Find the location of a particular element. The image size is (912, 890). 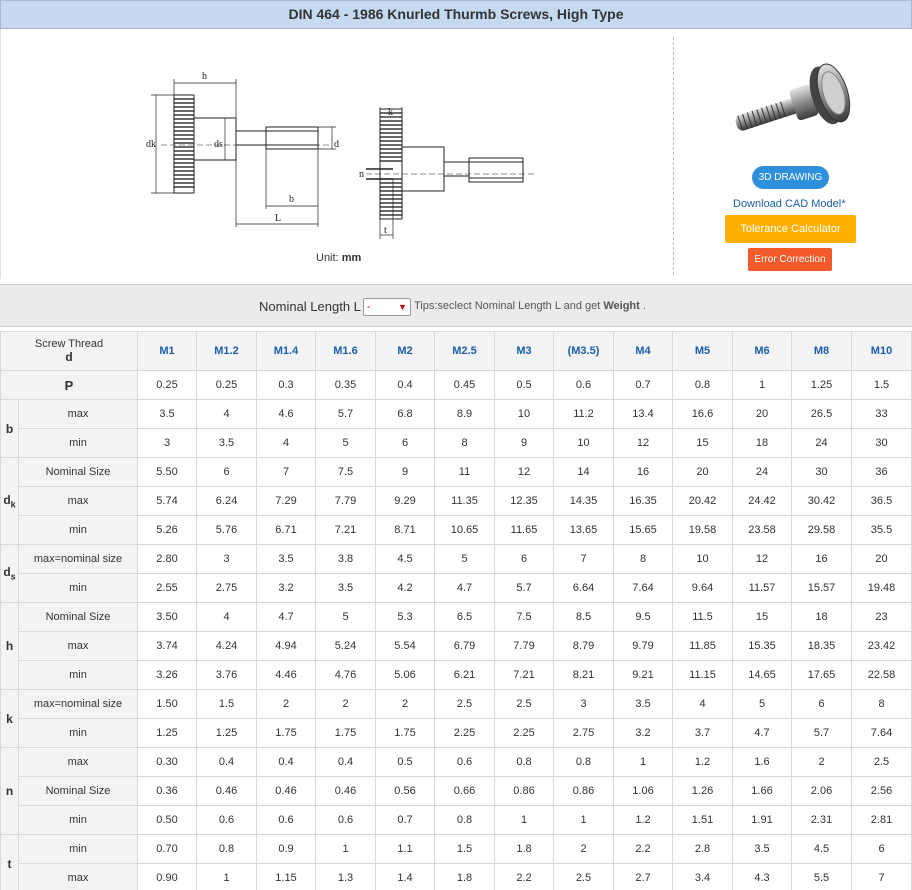

table-cell: 1.75 is located at coordinates (286, 733).